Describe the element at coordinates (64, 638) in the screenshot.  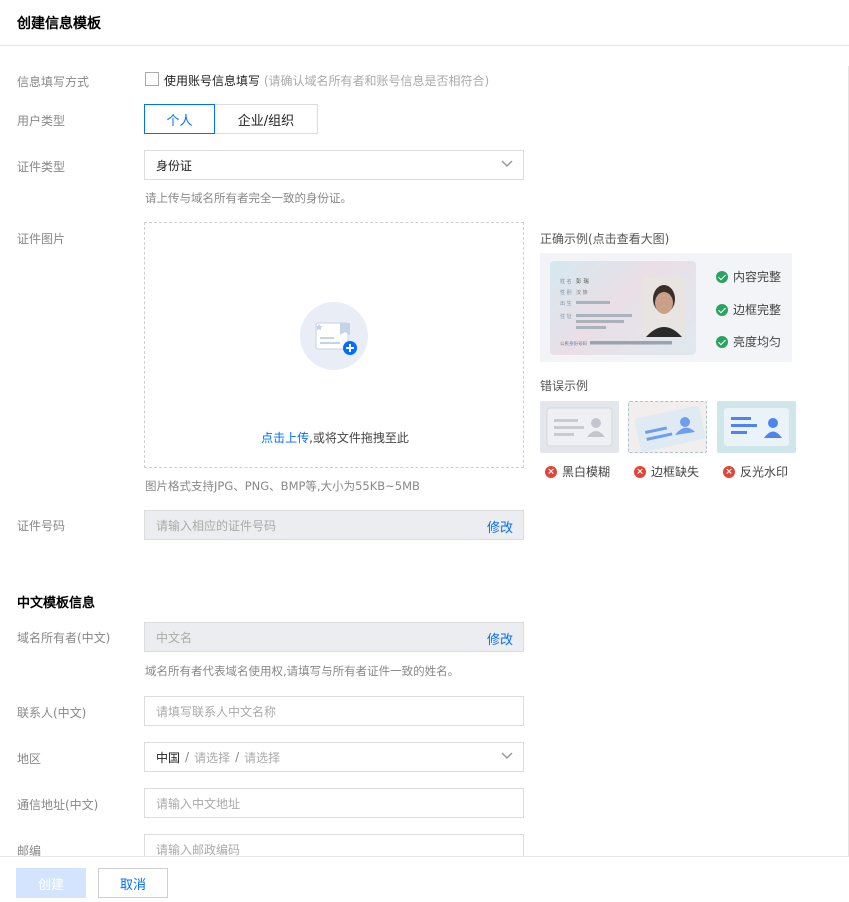
I see `owner-label: 域名所有者(中文)` at that location.